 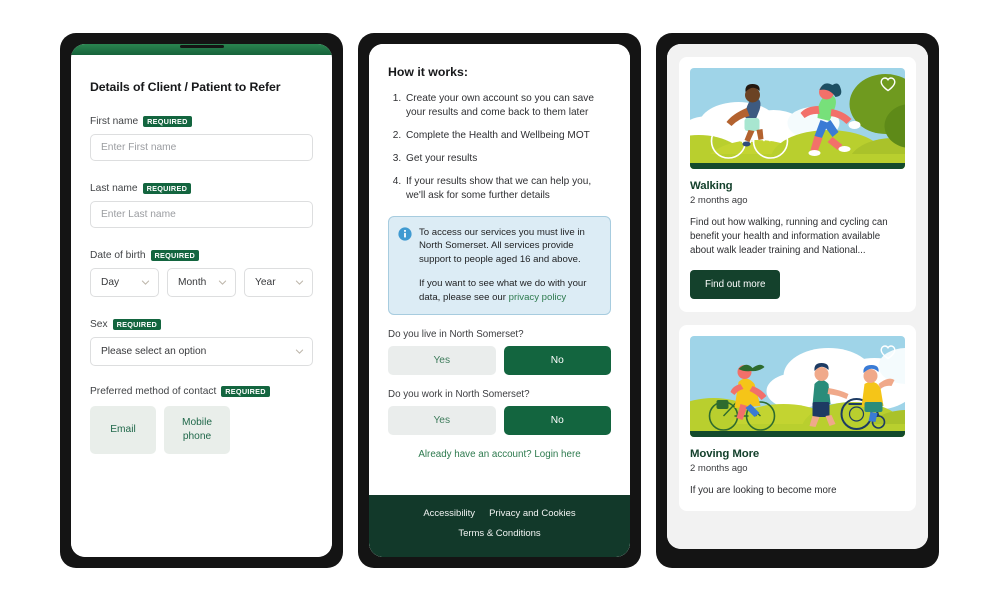 I want to click on contact-option-mobile-phone: Mobile phone, so click(x=197, y=430).